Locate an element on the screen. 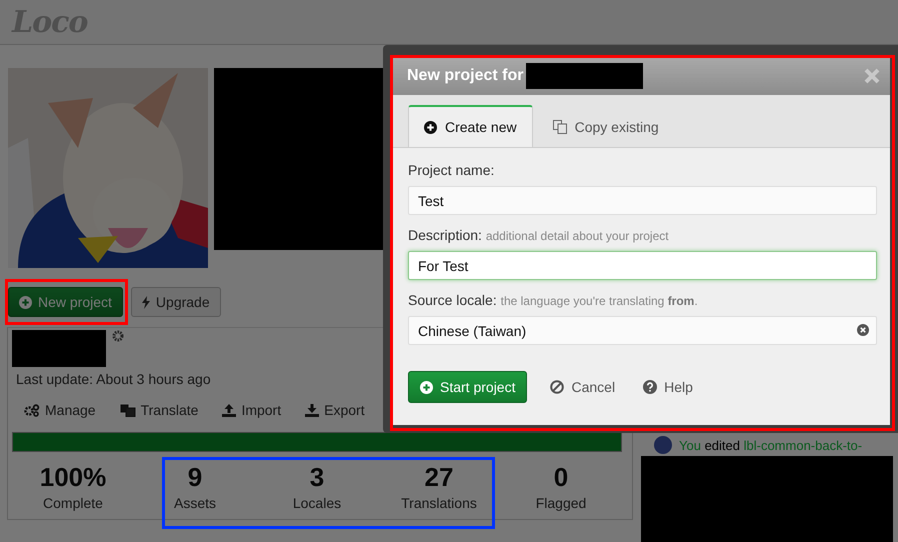 This screenshot has width=898, height=542. input-field: Test is located at coordinates (642, 200).